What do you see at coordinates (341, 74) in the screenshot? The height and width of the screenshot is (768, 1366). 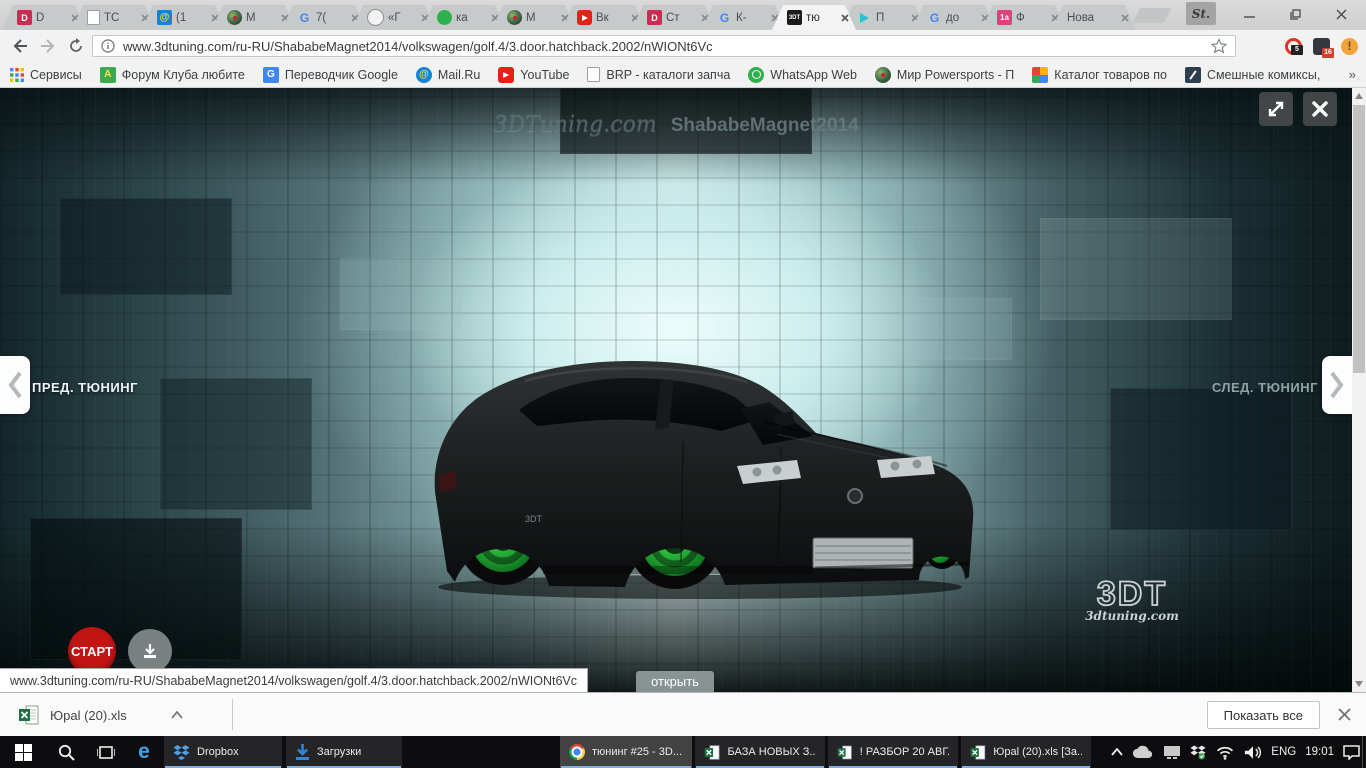 I see `bookmark-label: Переводчик Google` at bounding box center [341, 74].